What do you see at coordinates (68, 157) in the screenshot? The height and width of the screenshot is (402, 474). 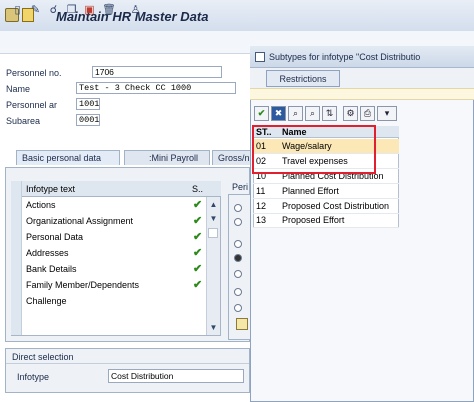 I see `tab-basic-personal-data: Basic personal data` at bounding box center [68, 157].